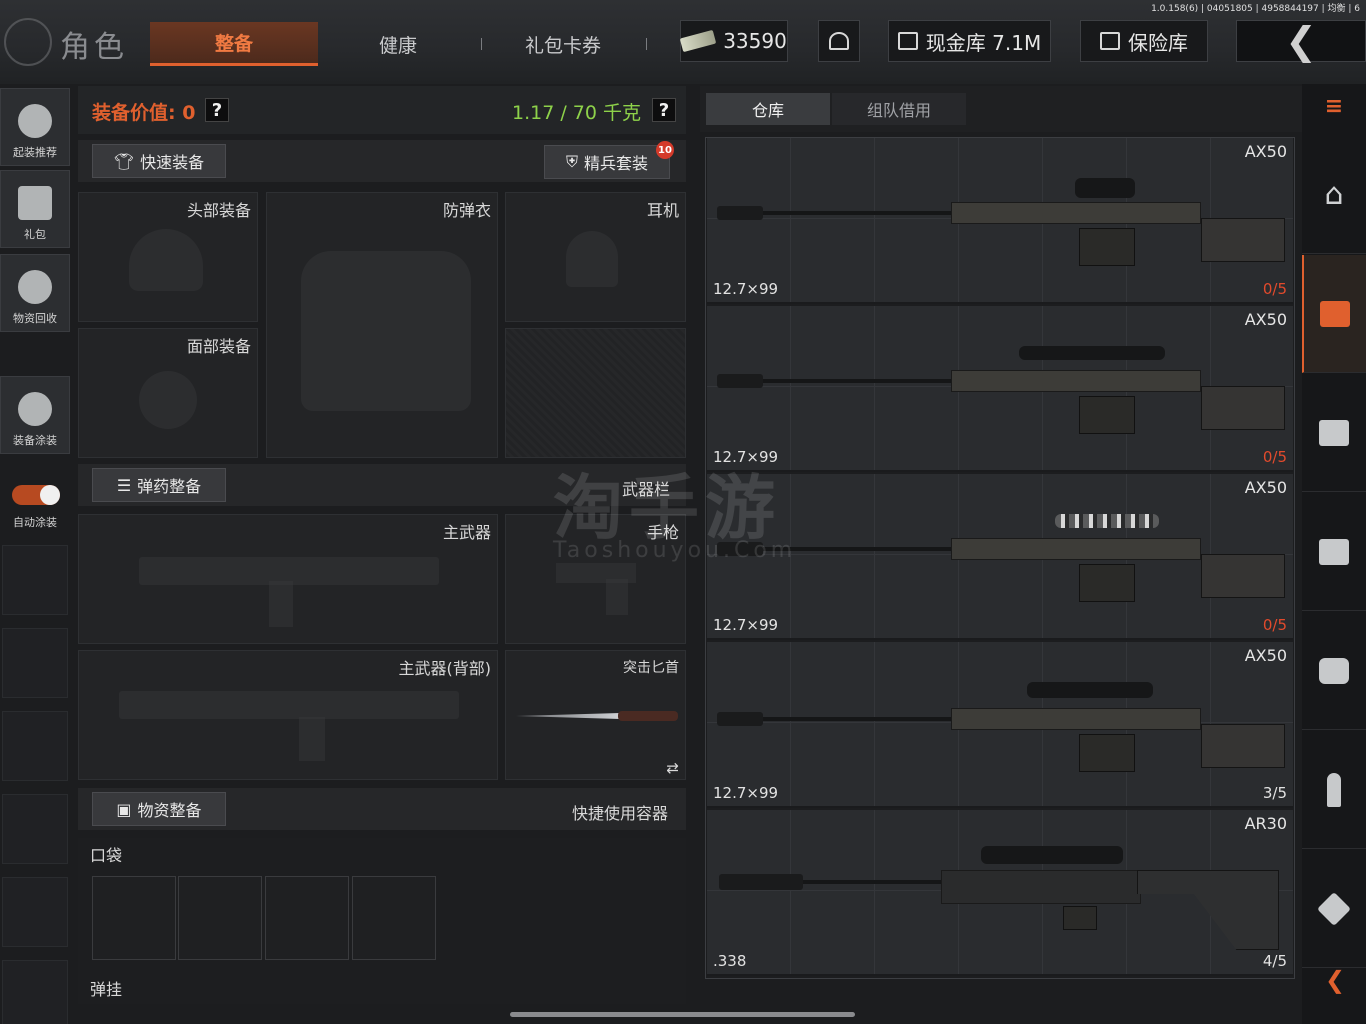 This screenshot has width=1366, height=1024. I want to click on nav-cube, so click(1334, 909).